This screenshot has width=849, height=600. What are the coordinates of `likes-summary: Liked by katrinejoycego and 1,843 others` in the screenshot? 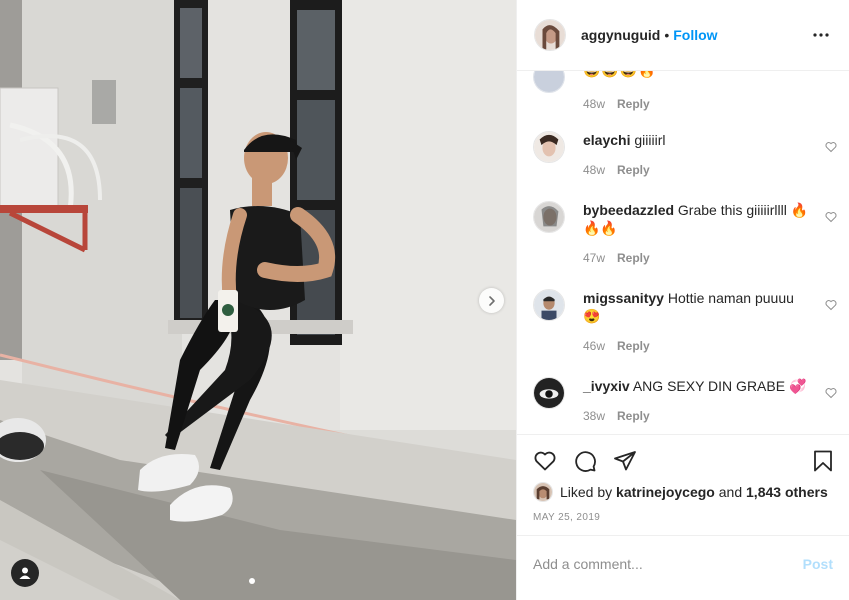 It's located at (680, 491).